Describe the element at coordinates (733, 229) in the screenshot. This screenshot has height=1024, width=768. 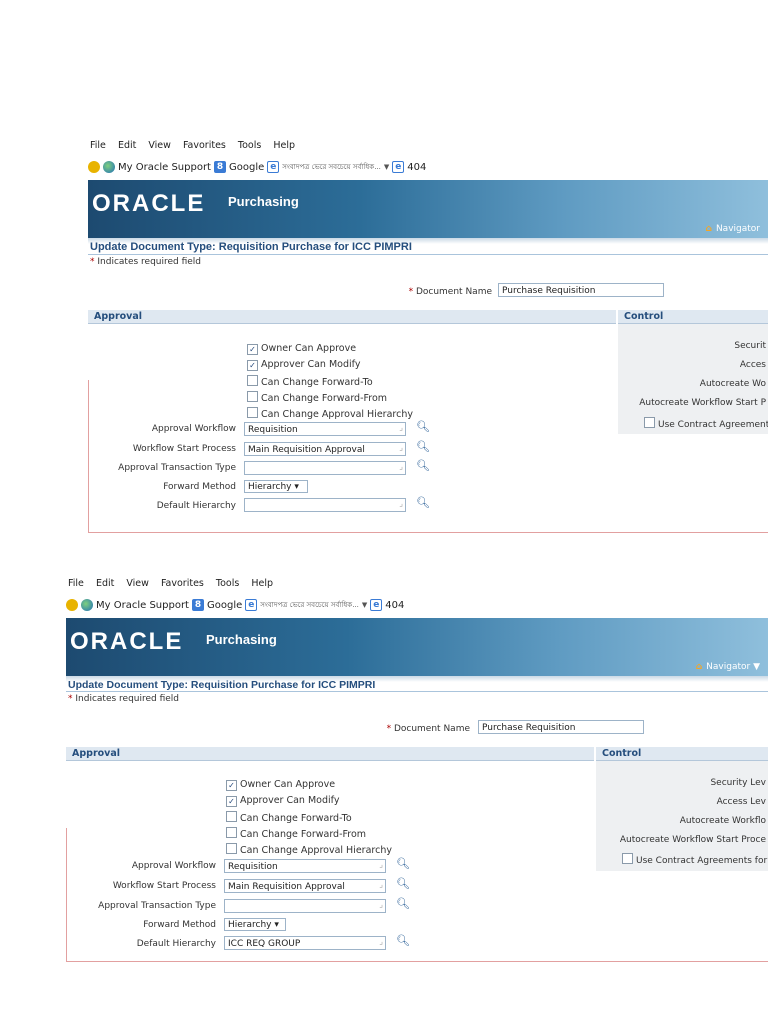
I see `navigator-link: ⌂ Navigator` at that location.